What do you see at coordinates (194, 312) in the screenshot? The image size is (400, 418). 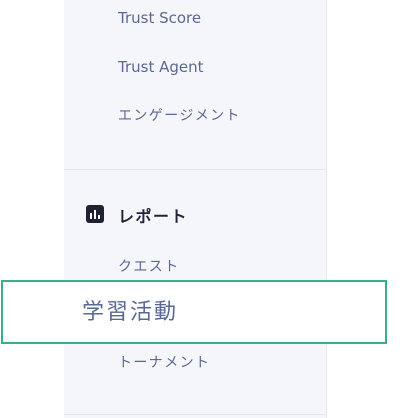 I see `sidebar-item-learning-activity: 学習活動` at bounding box center [194, 312].